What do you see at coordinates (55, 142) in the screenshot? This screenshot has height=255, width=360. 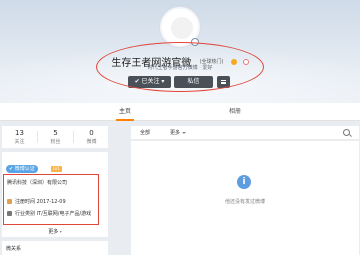 I see `count-label: 粉丝` at bounding box center [55, 142].